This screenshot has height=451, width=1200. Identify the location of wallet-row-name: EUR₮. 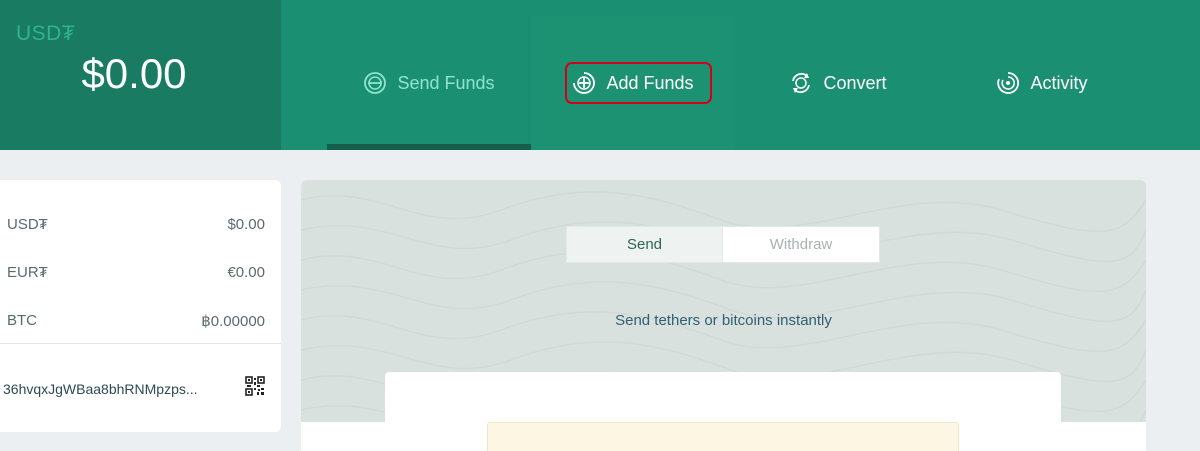
(27, 272).